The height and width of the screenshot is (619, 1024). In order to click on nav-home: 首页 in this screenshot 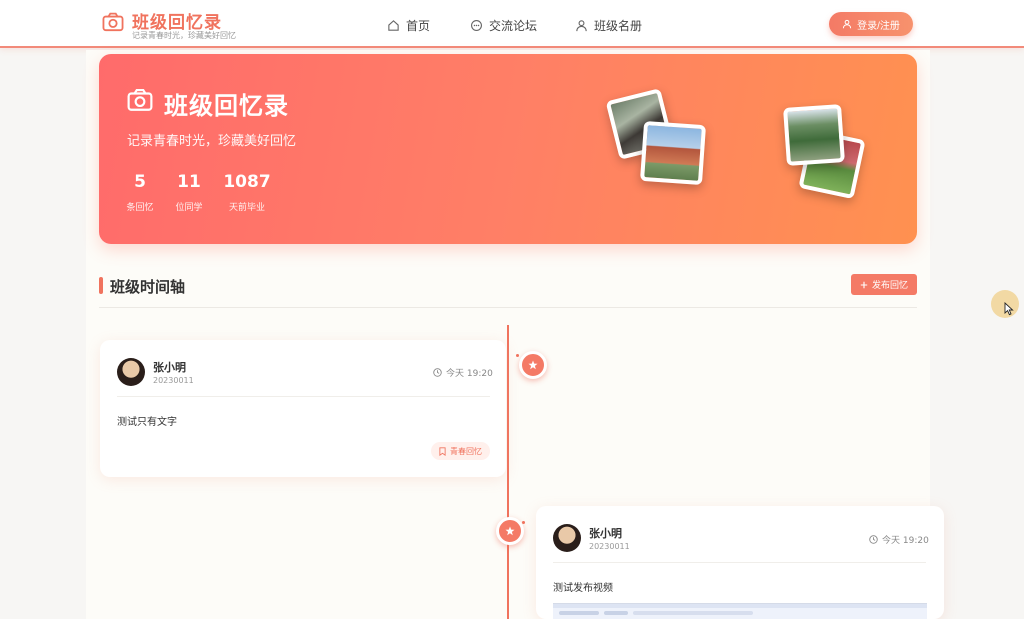, I will do `click(408, 25)`.